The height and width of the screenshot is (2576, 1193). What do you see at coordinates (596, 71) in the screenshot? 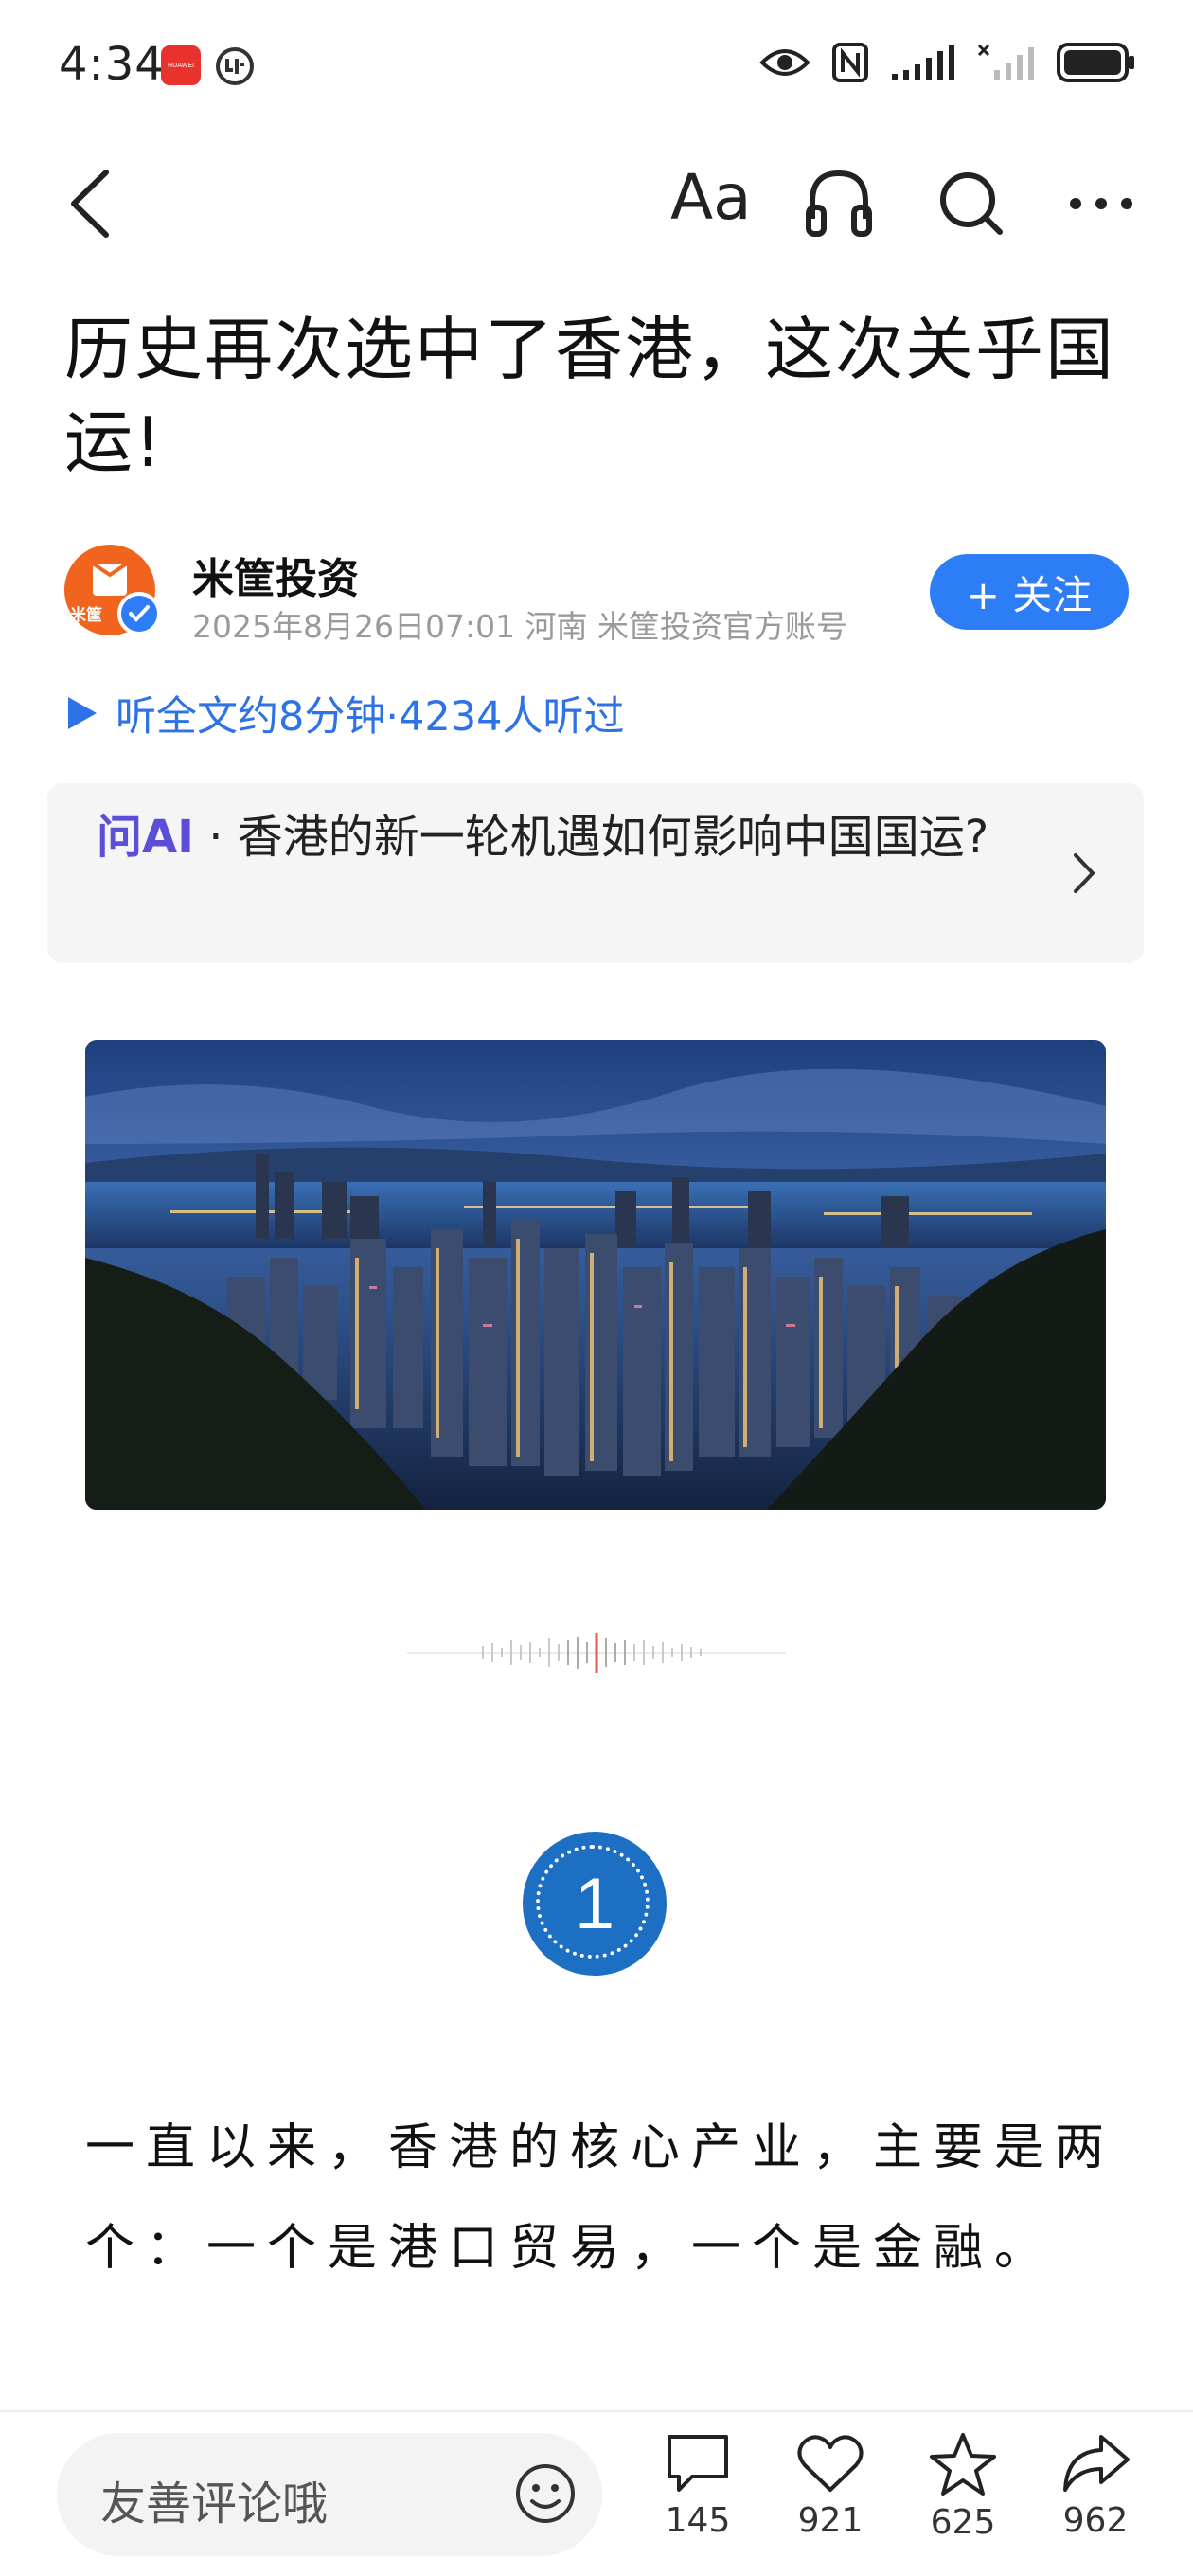
I see `status-bar: 4:34 HUAWEI` at bounding box center [596, 71].